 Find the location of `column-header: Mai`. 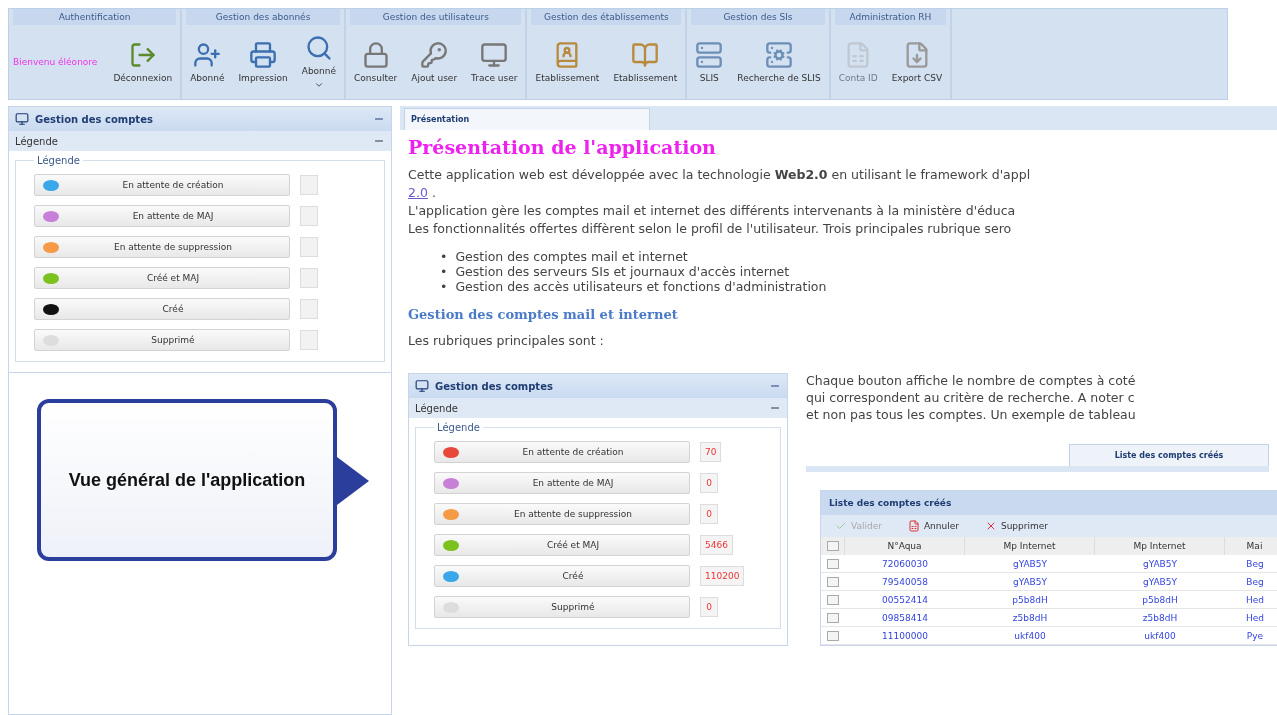

column-header: Mai is located at coordinates (1251, 546).